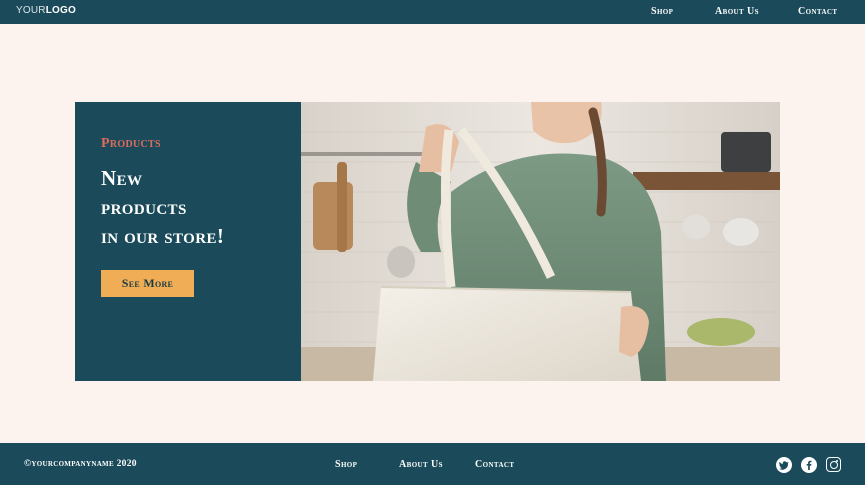  What do you see at coordinates (817, 11) in the screenshot?
I see `nav-contact: Contact` at bounding box center [817, 11].